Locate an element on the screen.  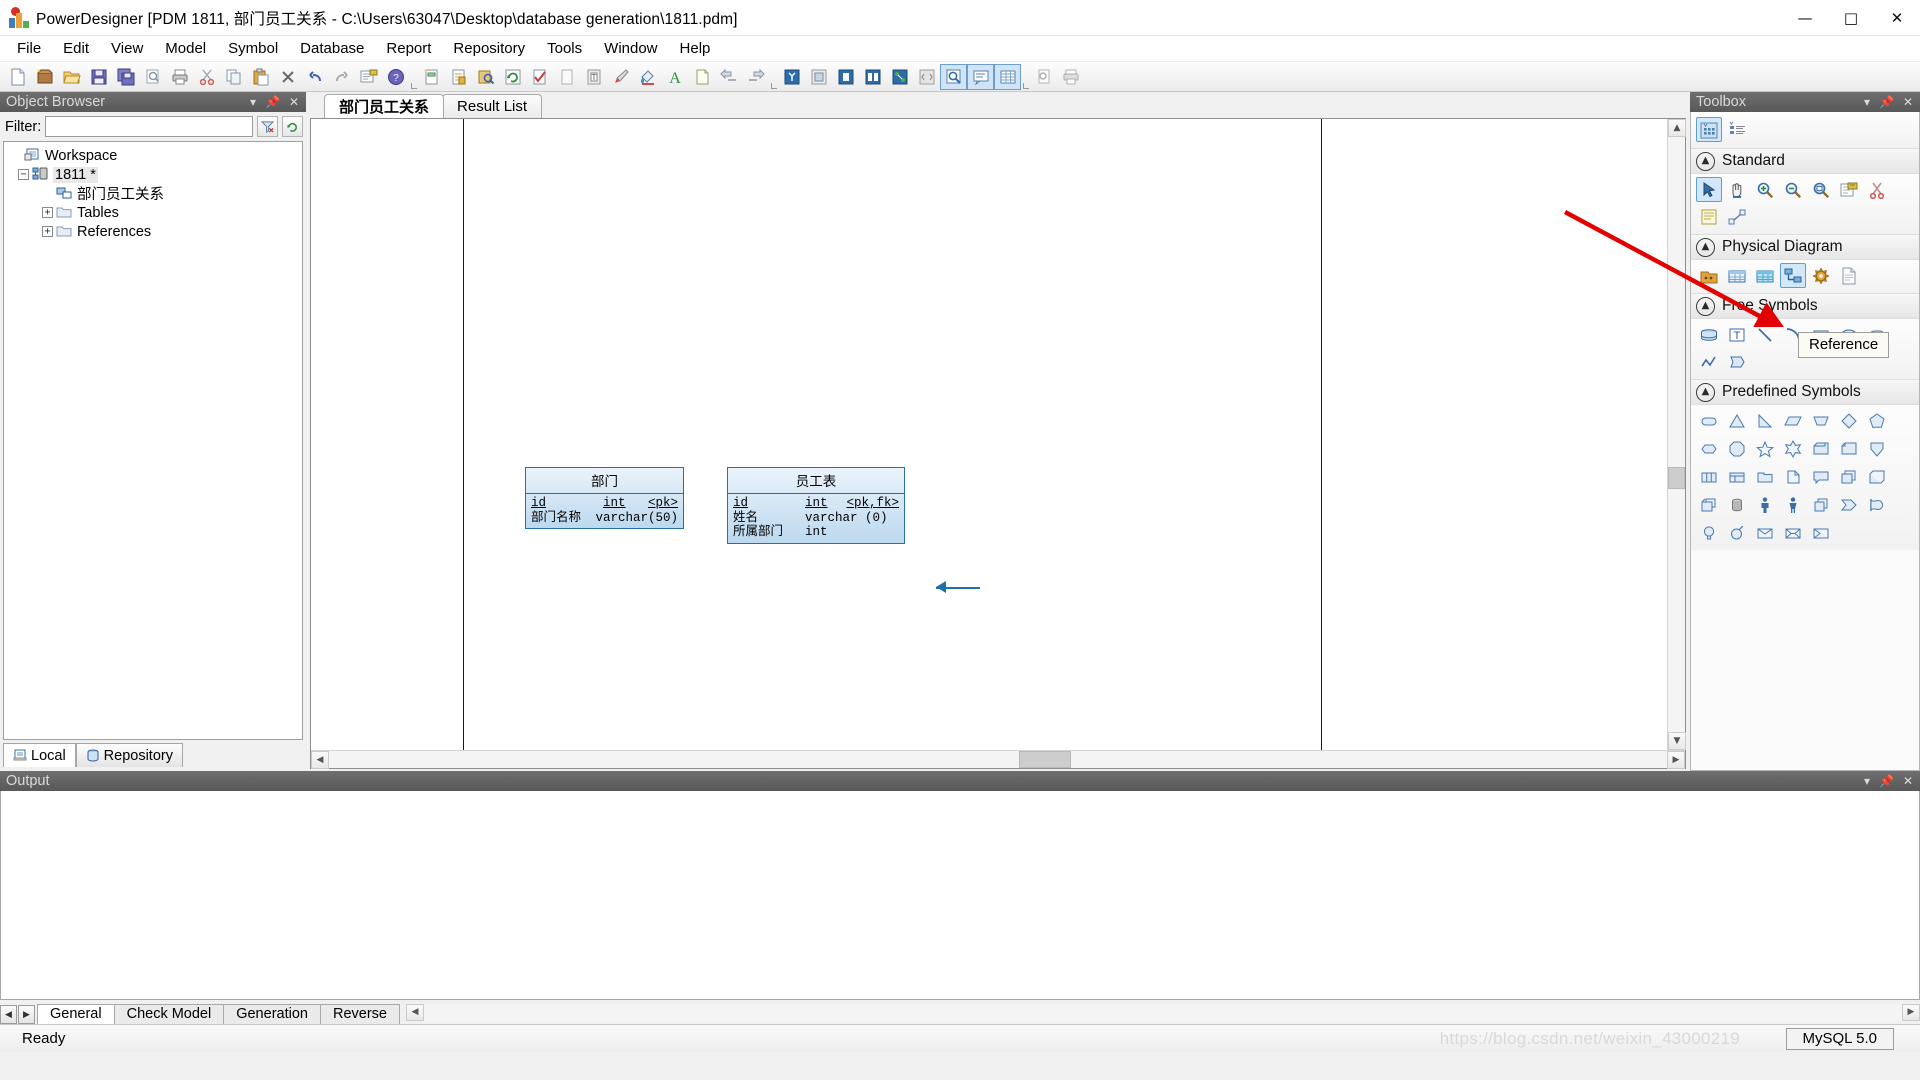
burst-symbol is located at coordinates (1793, 532).